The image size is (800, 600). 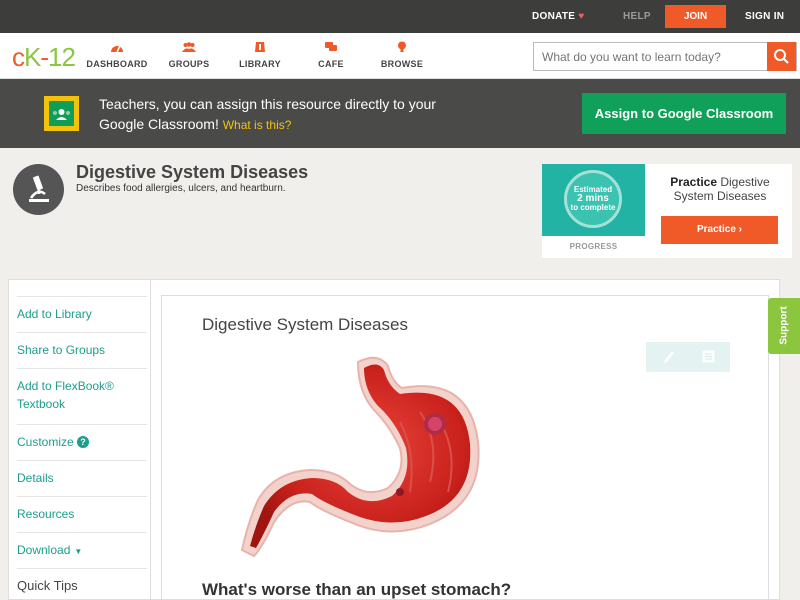 What do you see at coordinates (260, 55) in the screenshot?
I see `nav-library: LIBRARY` at bounding box center [260, 55].